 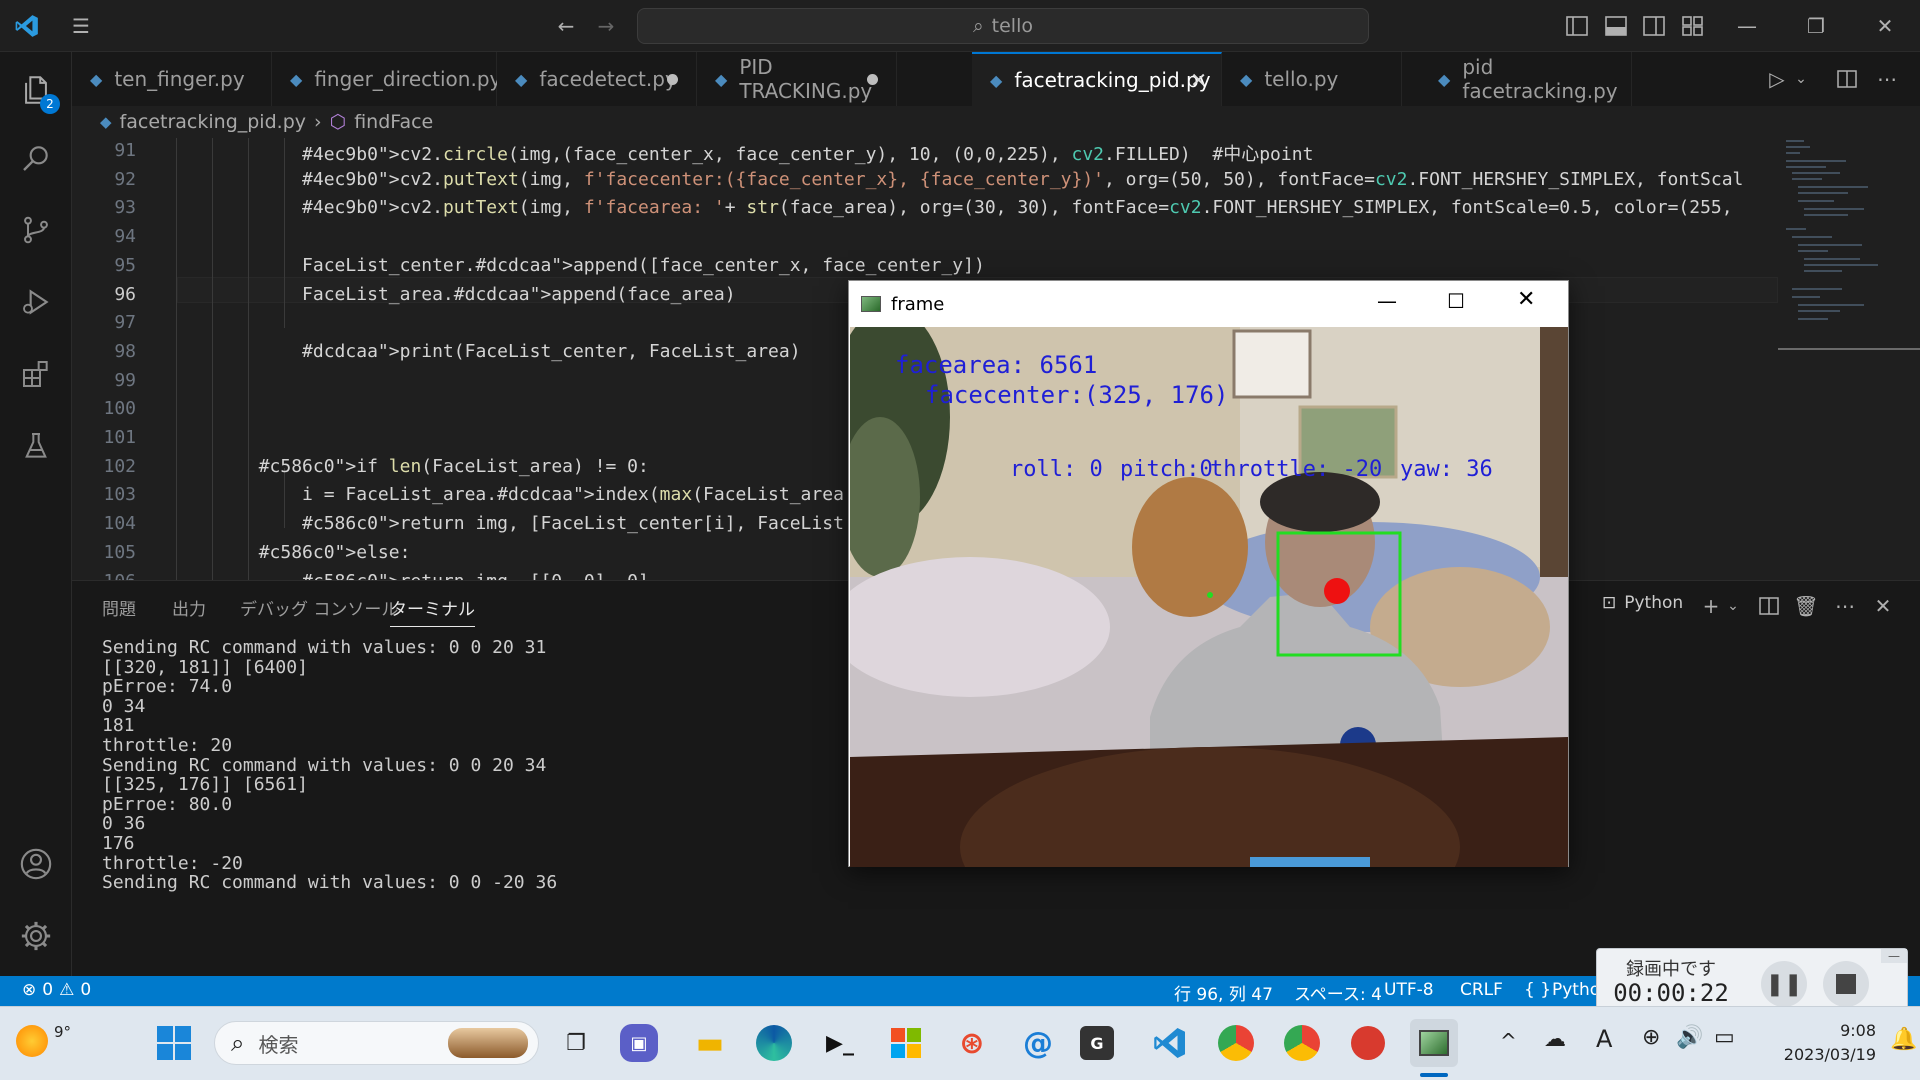 I want to click on support-app-icon: ⊛, so click(x=972, y=1043).